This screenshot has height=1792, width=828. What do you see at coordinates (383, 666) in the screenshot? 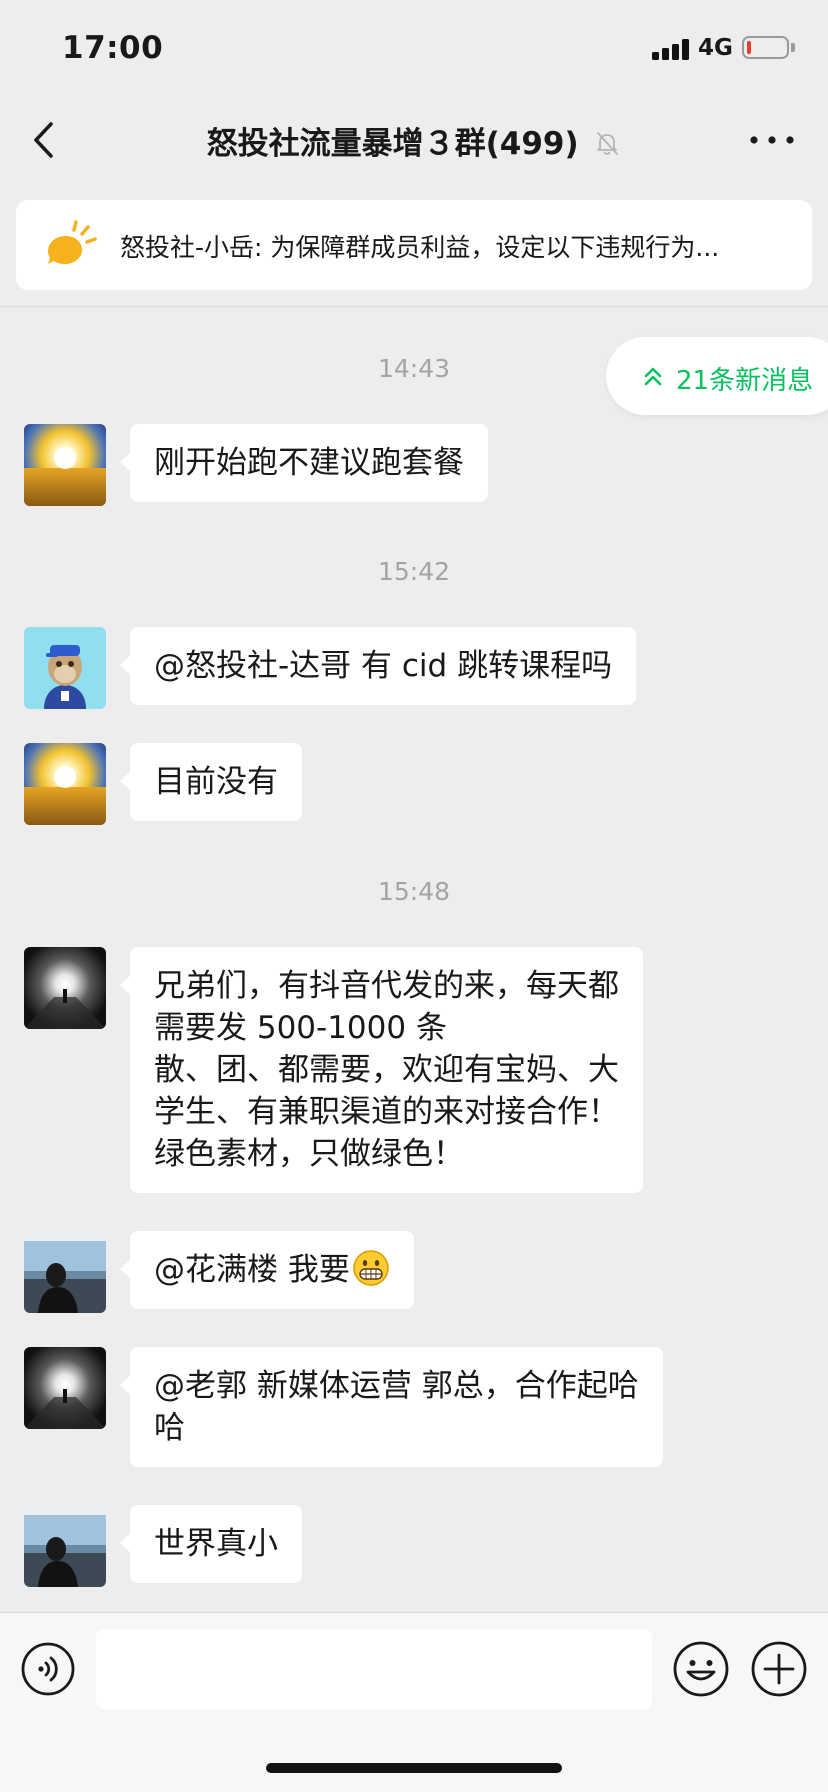
I see `message-text: @怒投社-达哥 有 cid 跳转课程吗` at bounding box center [383, 666].